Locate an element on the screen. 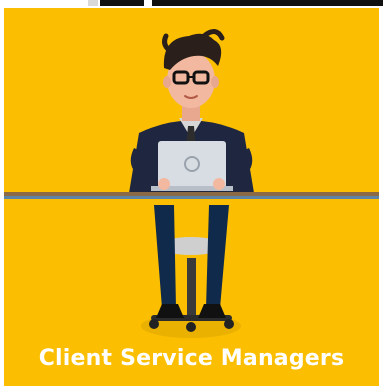 This screenshot has width=383, height=386. desk is located at coordinates (191, 195).